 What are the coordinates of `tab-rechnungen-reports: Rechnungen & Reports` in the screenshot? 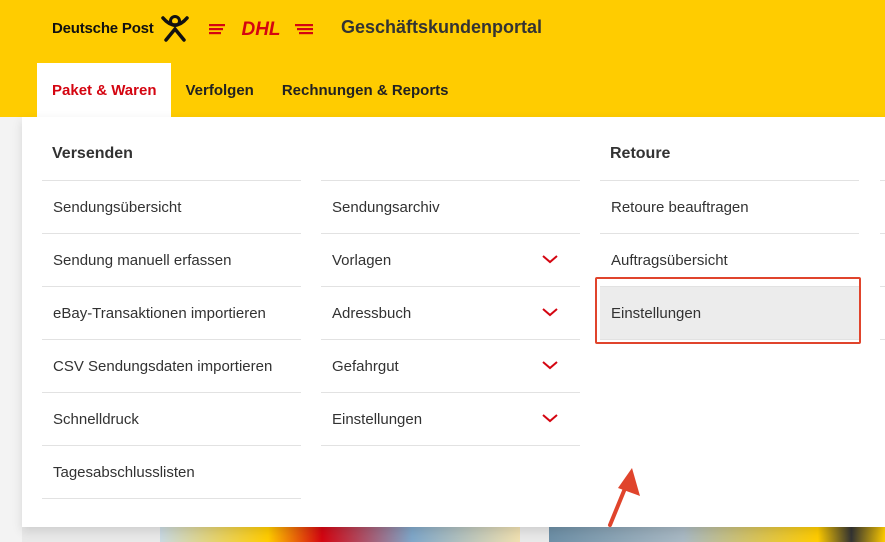 It's located at (365, 90).